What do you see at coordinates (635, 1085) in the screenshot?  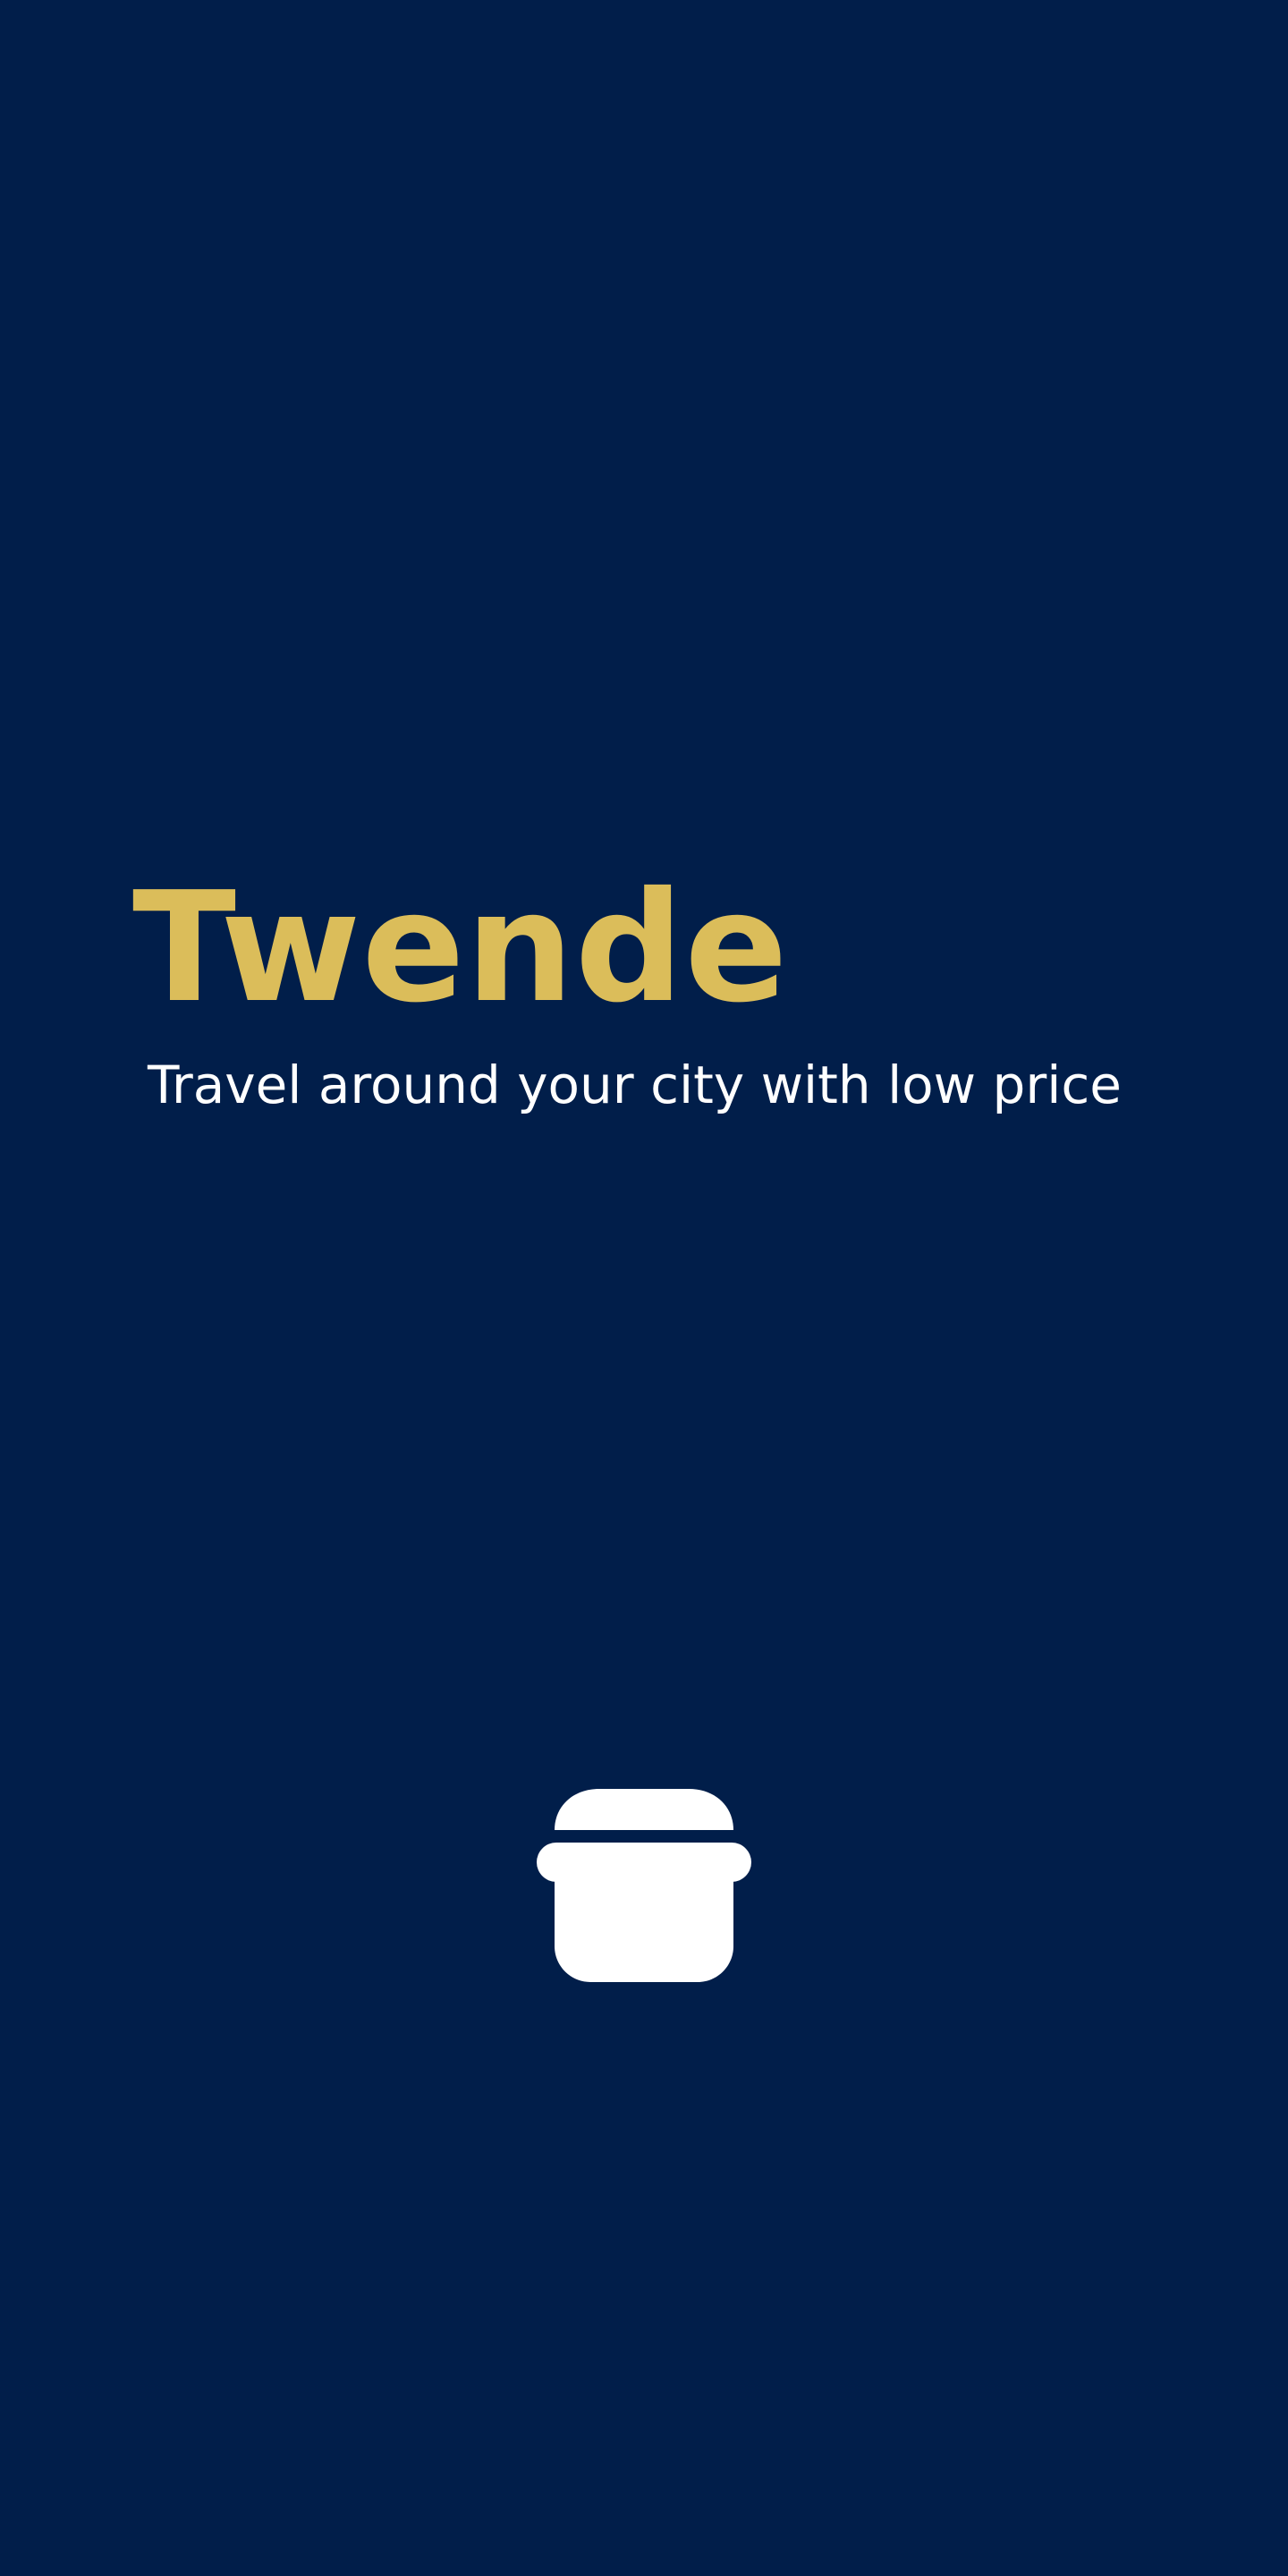 I see `app-tagline: Travel around your city with low price` at bounding box center [635, 1085].